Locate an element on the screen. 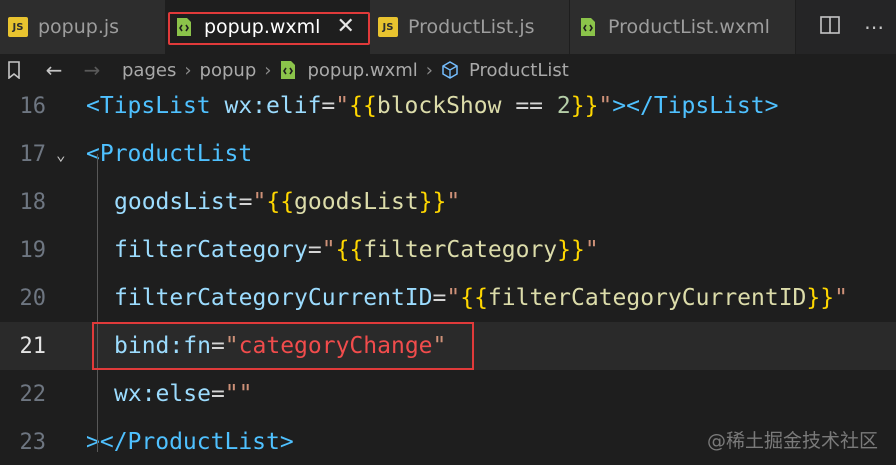 Image resolution: width=896 pixels, height=465 pixels. tab-productlist-wxml: ProductList.wxml is located at coordinates (683, 27).